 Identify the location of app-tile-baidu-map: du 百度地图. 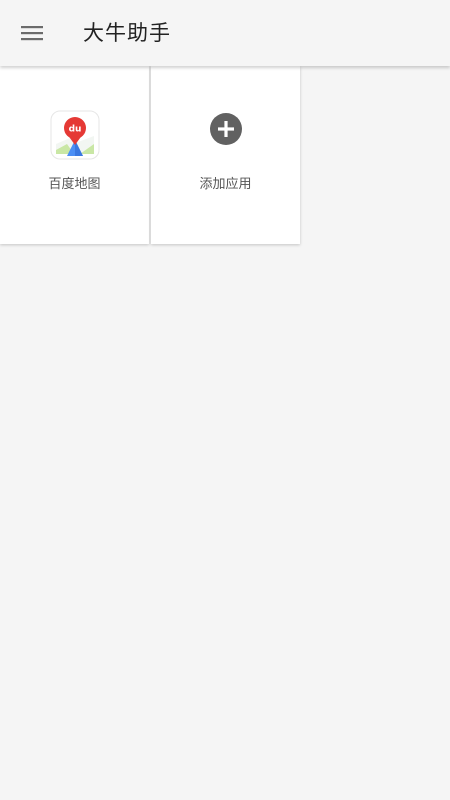
(74, 155).